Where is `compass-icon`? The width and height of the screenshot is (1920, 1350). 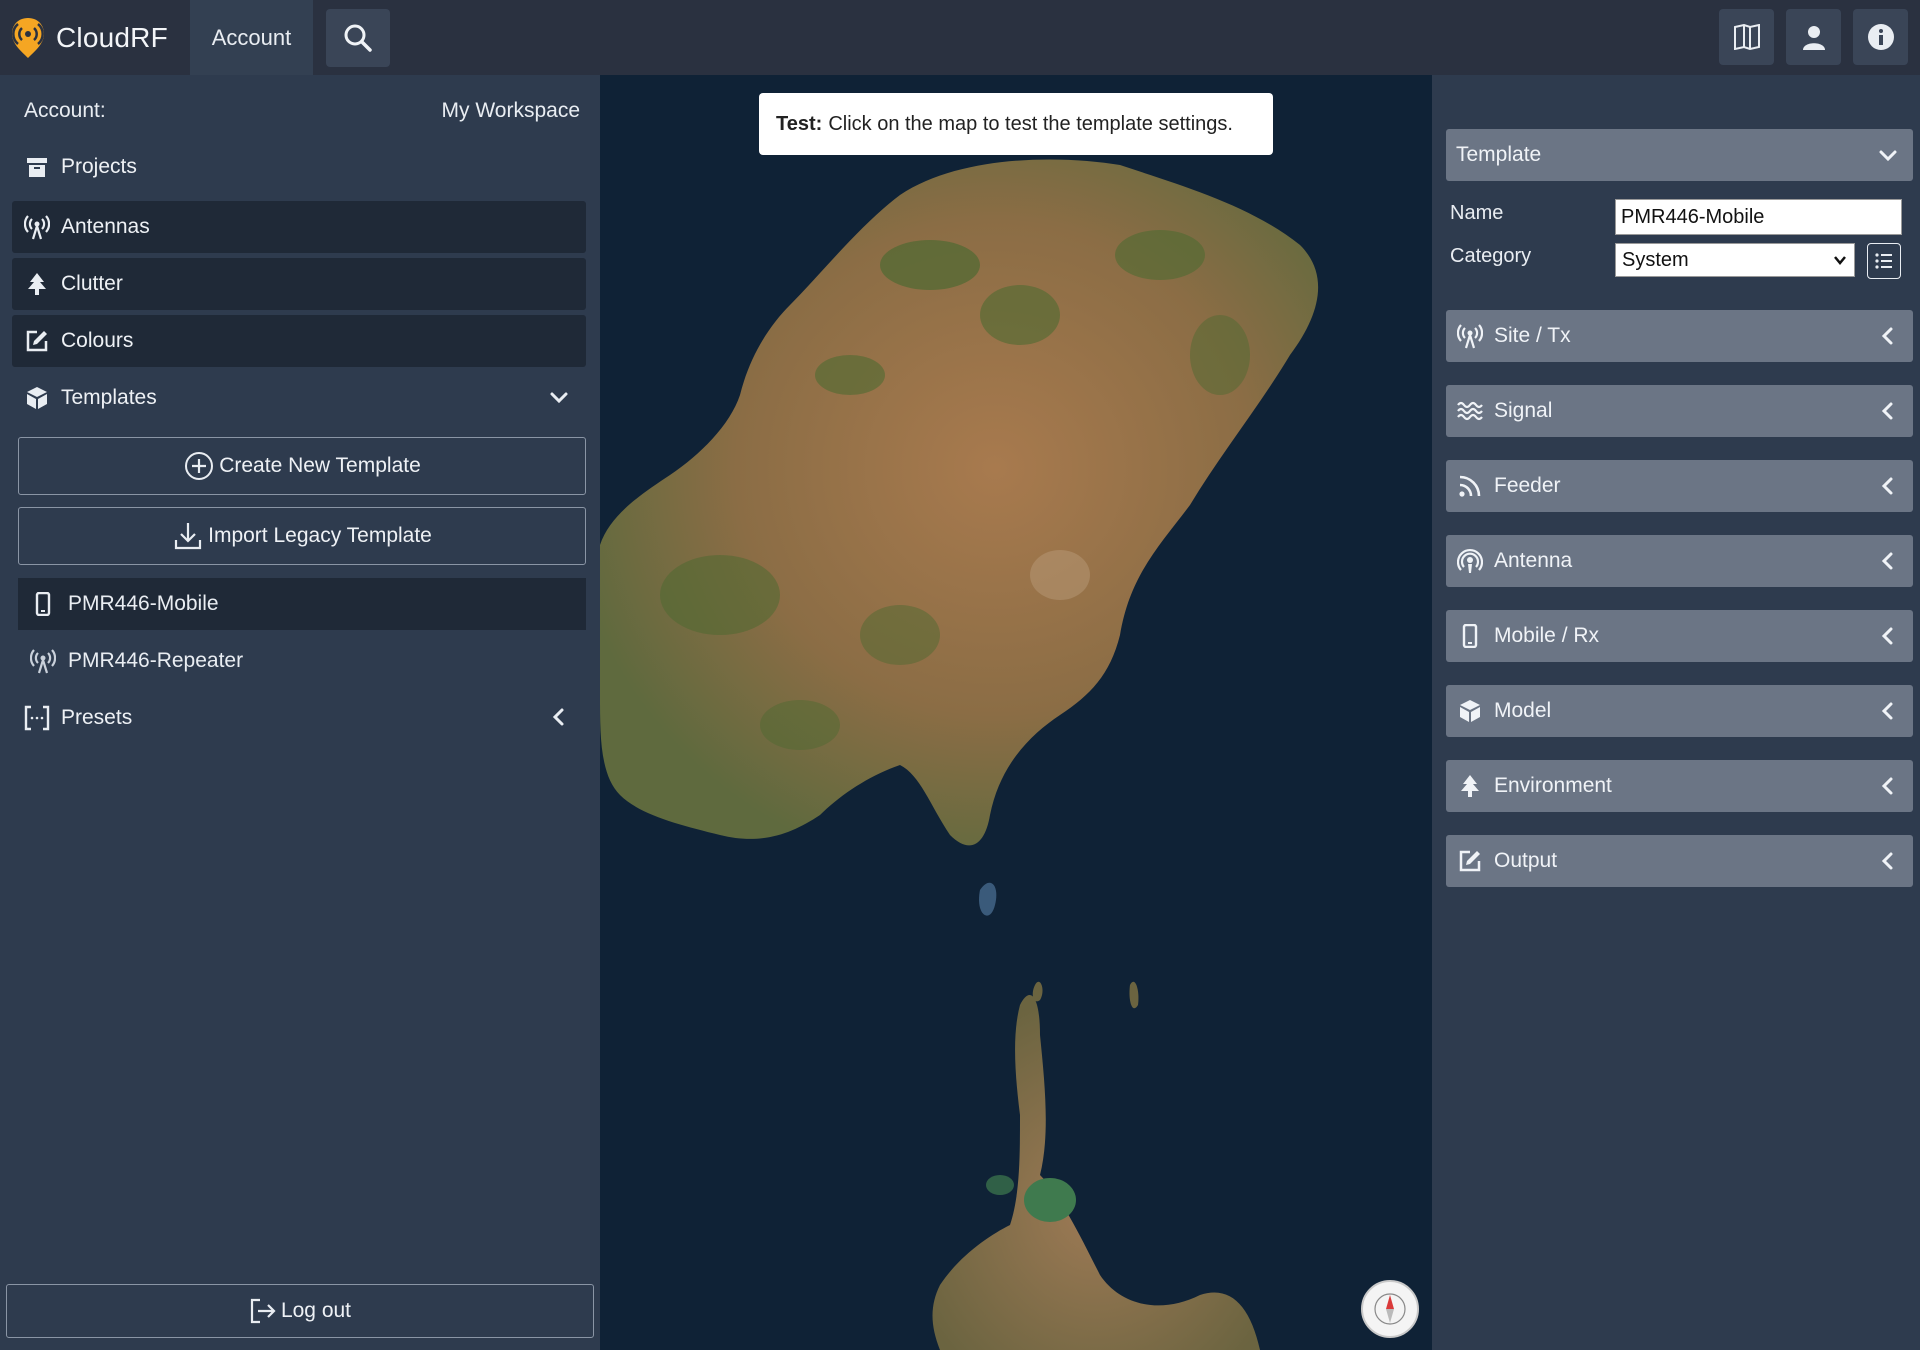 compass-icon is located at coordinates (1390, 1309).